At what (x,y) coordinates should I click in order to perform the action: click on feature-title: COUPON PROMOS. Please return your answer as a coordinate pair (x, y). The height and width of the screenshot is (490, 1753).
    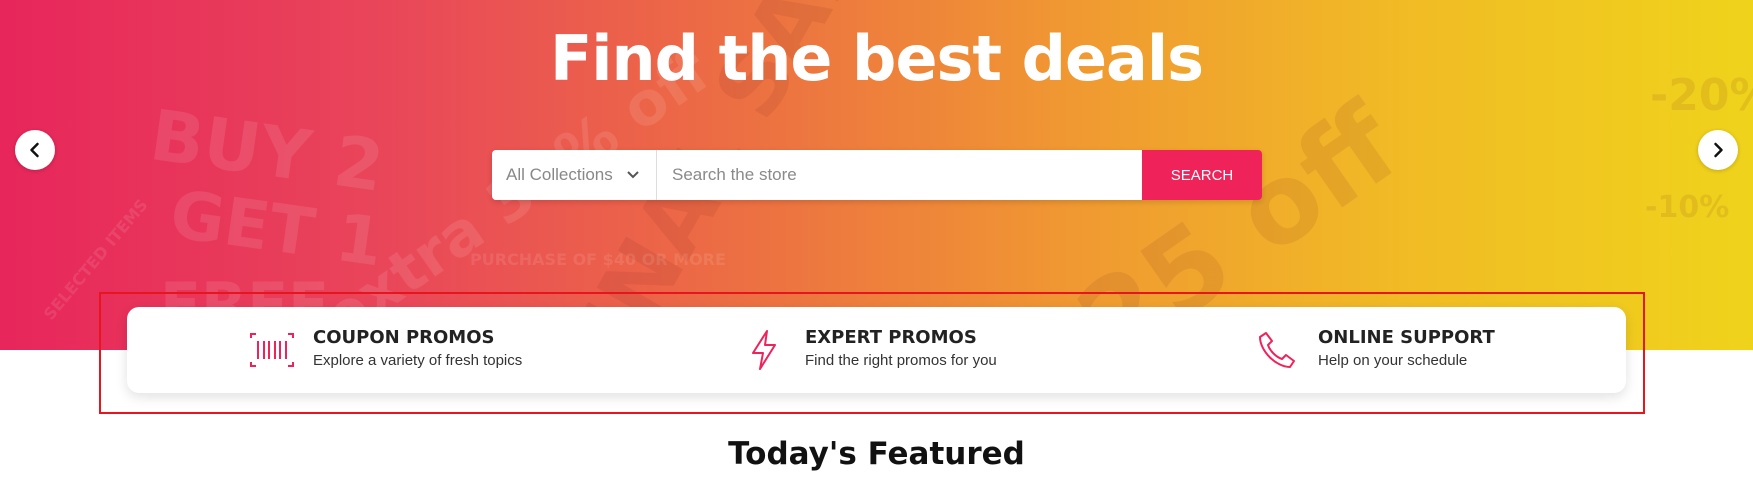
    Looking at the image, I should click on (404, 337).